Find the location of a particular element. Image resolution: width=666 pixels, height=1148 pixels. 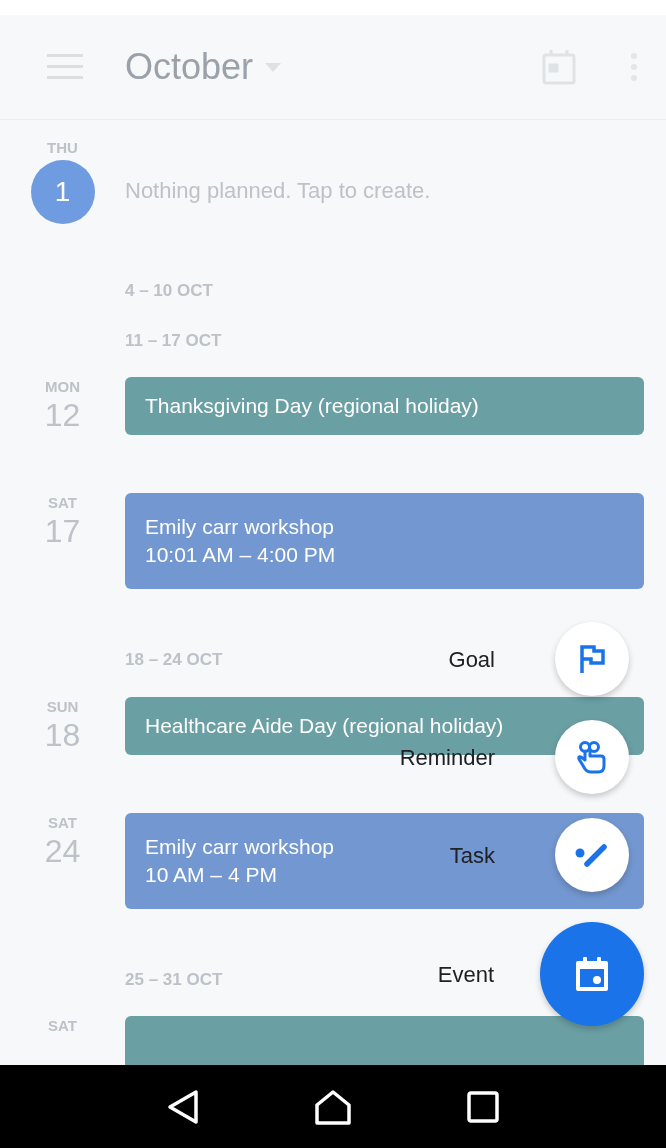

hand-icon is located at coordinates (592, 757).